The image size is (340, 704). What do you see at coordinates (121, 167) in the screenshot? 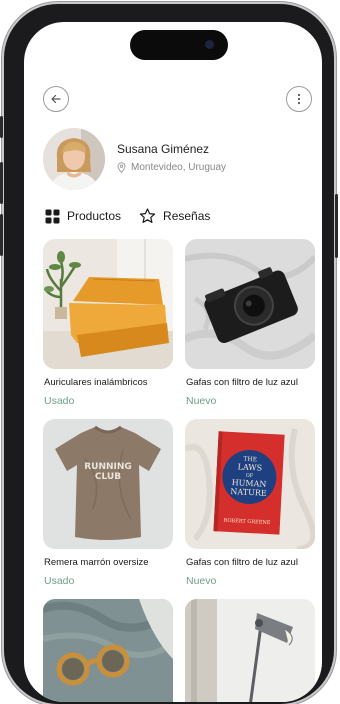
I see `map-pin-icon` at bounding box center [121, 167].